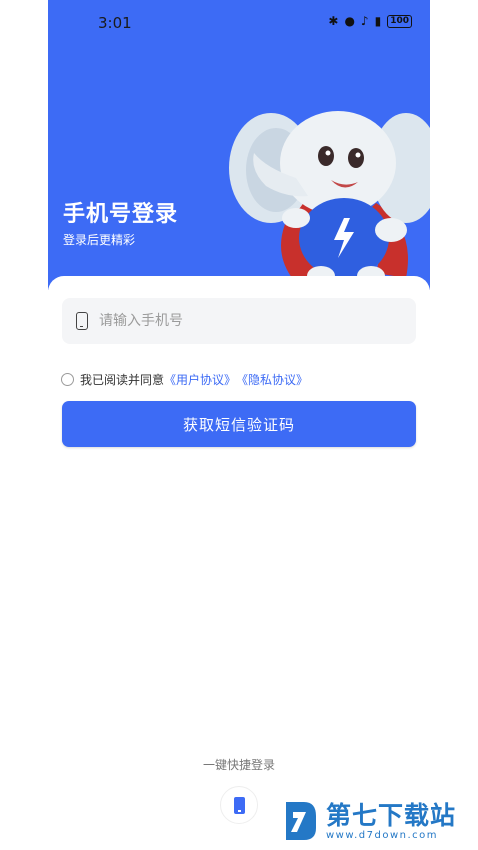 Image resolution: width=478 pixels, height=850 pixels. What do you see at coordinates (329, 198) in the screenshot?
I see `elephant-mascot-image` at bounding box center [329, 198].